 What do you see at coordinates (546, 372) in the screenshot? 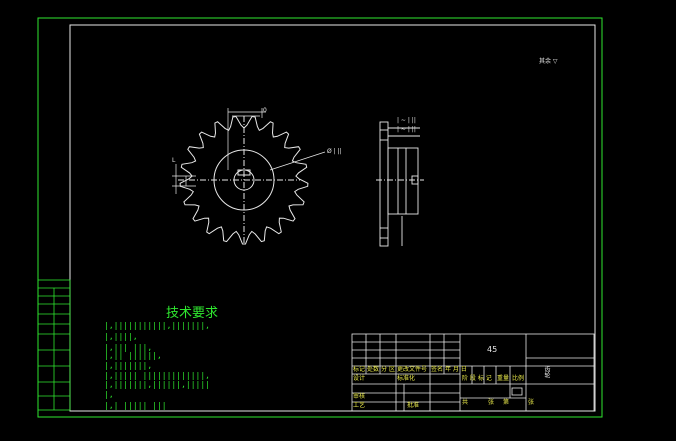
I see `part-name-label: 齿轮` at bounding box center [546, 372].